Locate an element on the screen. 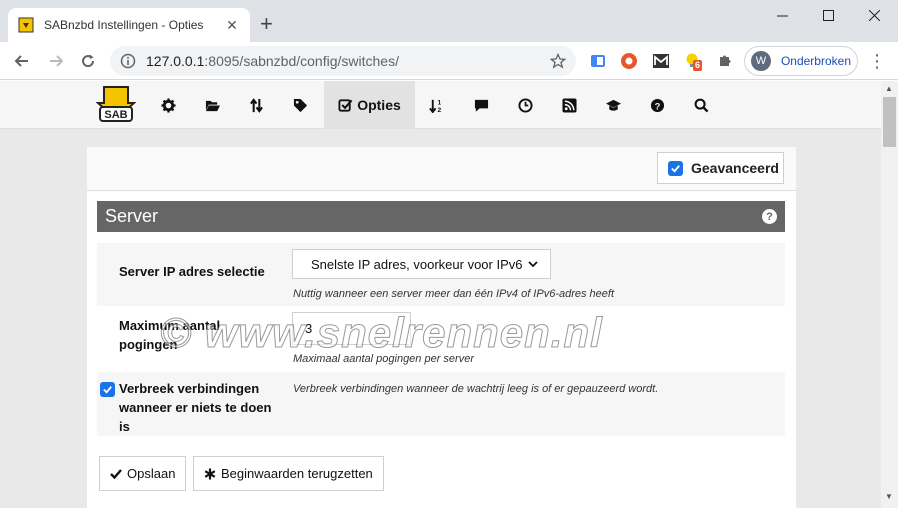 Image resolution: width=898 pixels, height=508 pixels. reset-defaults-button: Beginwaarden terugzetten is located at coordinates (288, 473).